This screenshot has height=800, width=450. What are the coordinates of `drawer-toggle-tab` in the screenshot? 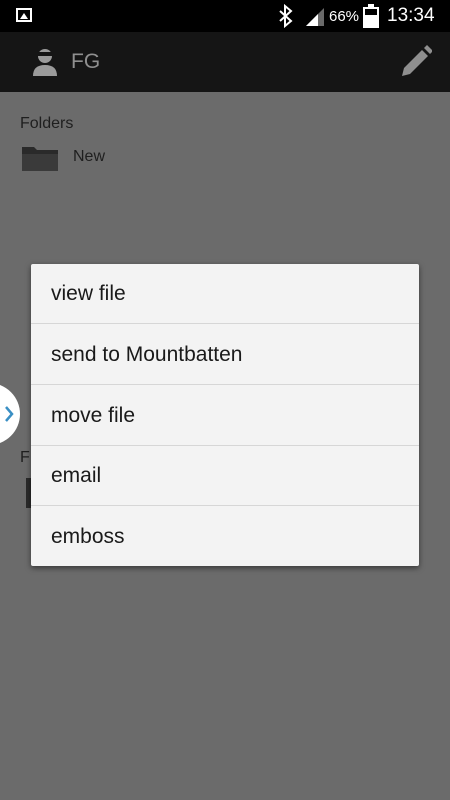 It's located at (10, 414).